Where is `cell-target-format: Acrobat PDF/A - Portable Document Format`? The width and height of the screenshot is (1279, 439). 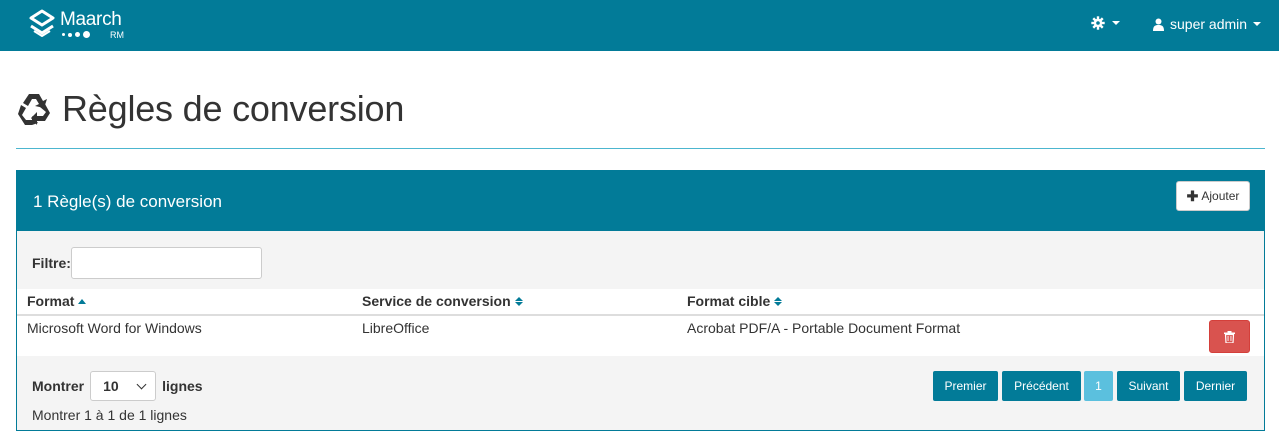 cell-target-format: Acrobat PDF/A - Portable Document Format is located at coordinates (824, 328).